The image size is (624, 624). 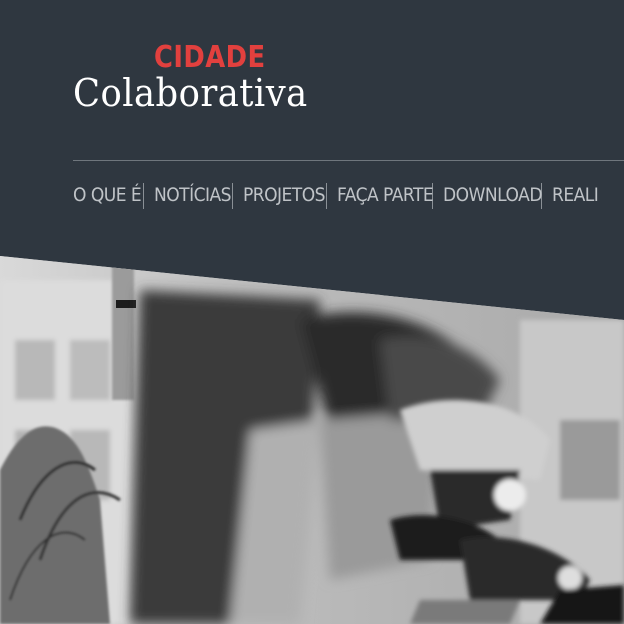 I want to click on header-divider, so click(x=348, y=160).